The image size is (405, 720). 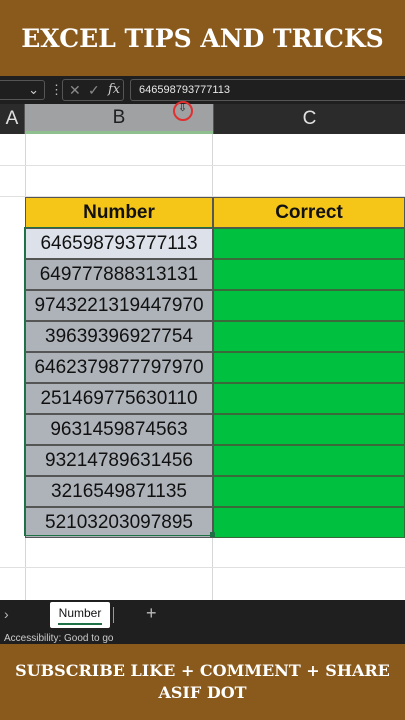 I want to click on name-box-dropdown: ⌄, so click(x=22, y=90).